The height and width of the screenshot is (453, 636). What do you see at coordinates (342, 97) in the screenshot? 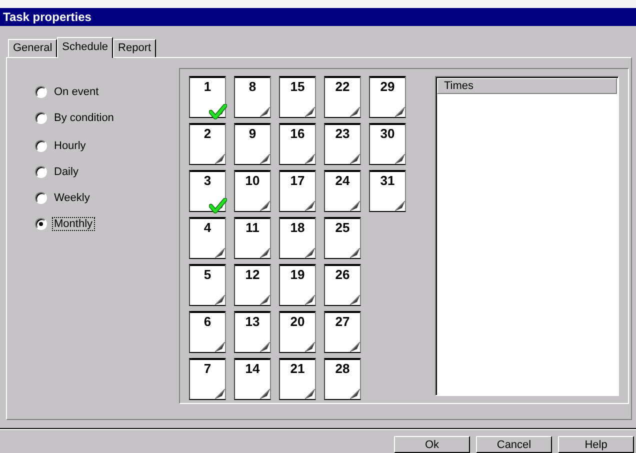
I see `day-page: 22` at bounding box center [342, 97].